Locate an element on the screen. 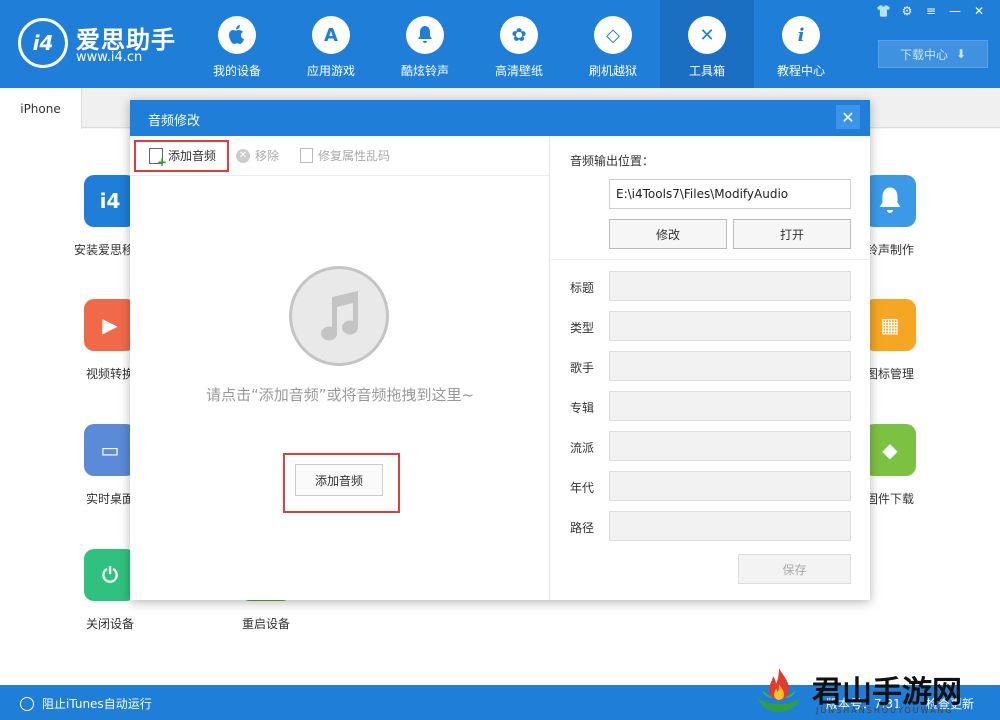  field-label-genre: 流派 is located at coordinates (582, 448).